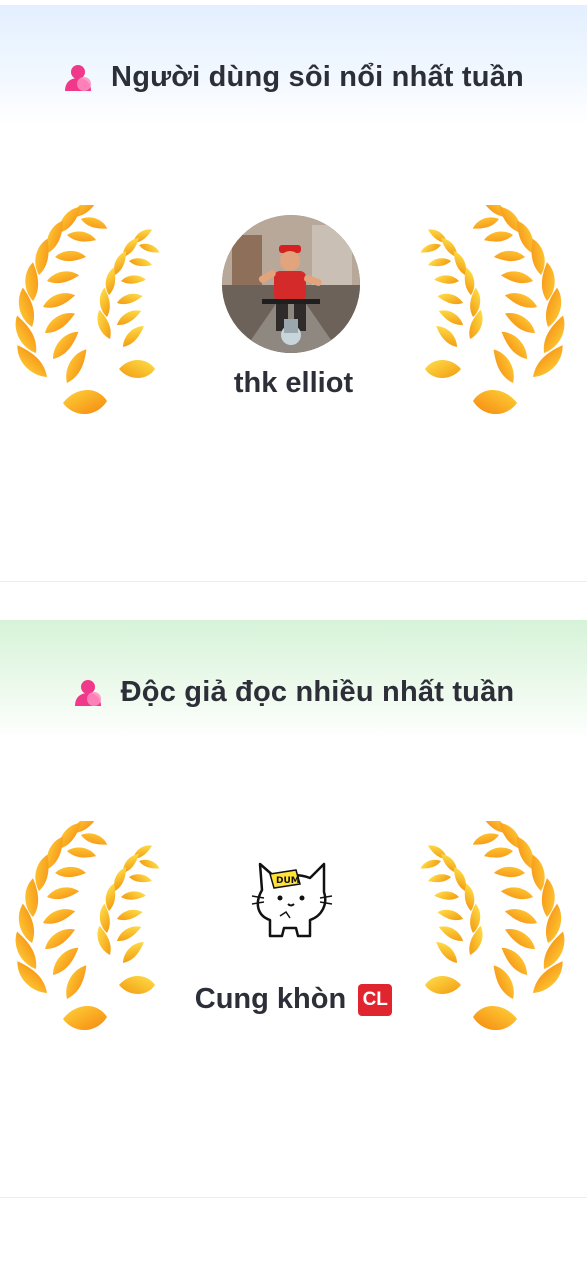 The height and width of the screenshot is (1273, 587). What do you see at coordinates (375, 1000) in the screenshot?
I see `cl-badge: CL` at bounding box center [375, 1000].